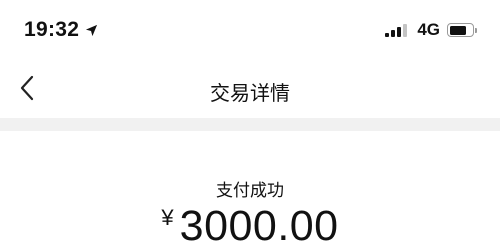 The image size is (500, 250). I want to click on time-text: 19:32, so click(52, 29).